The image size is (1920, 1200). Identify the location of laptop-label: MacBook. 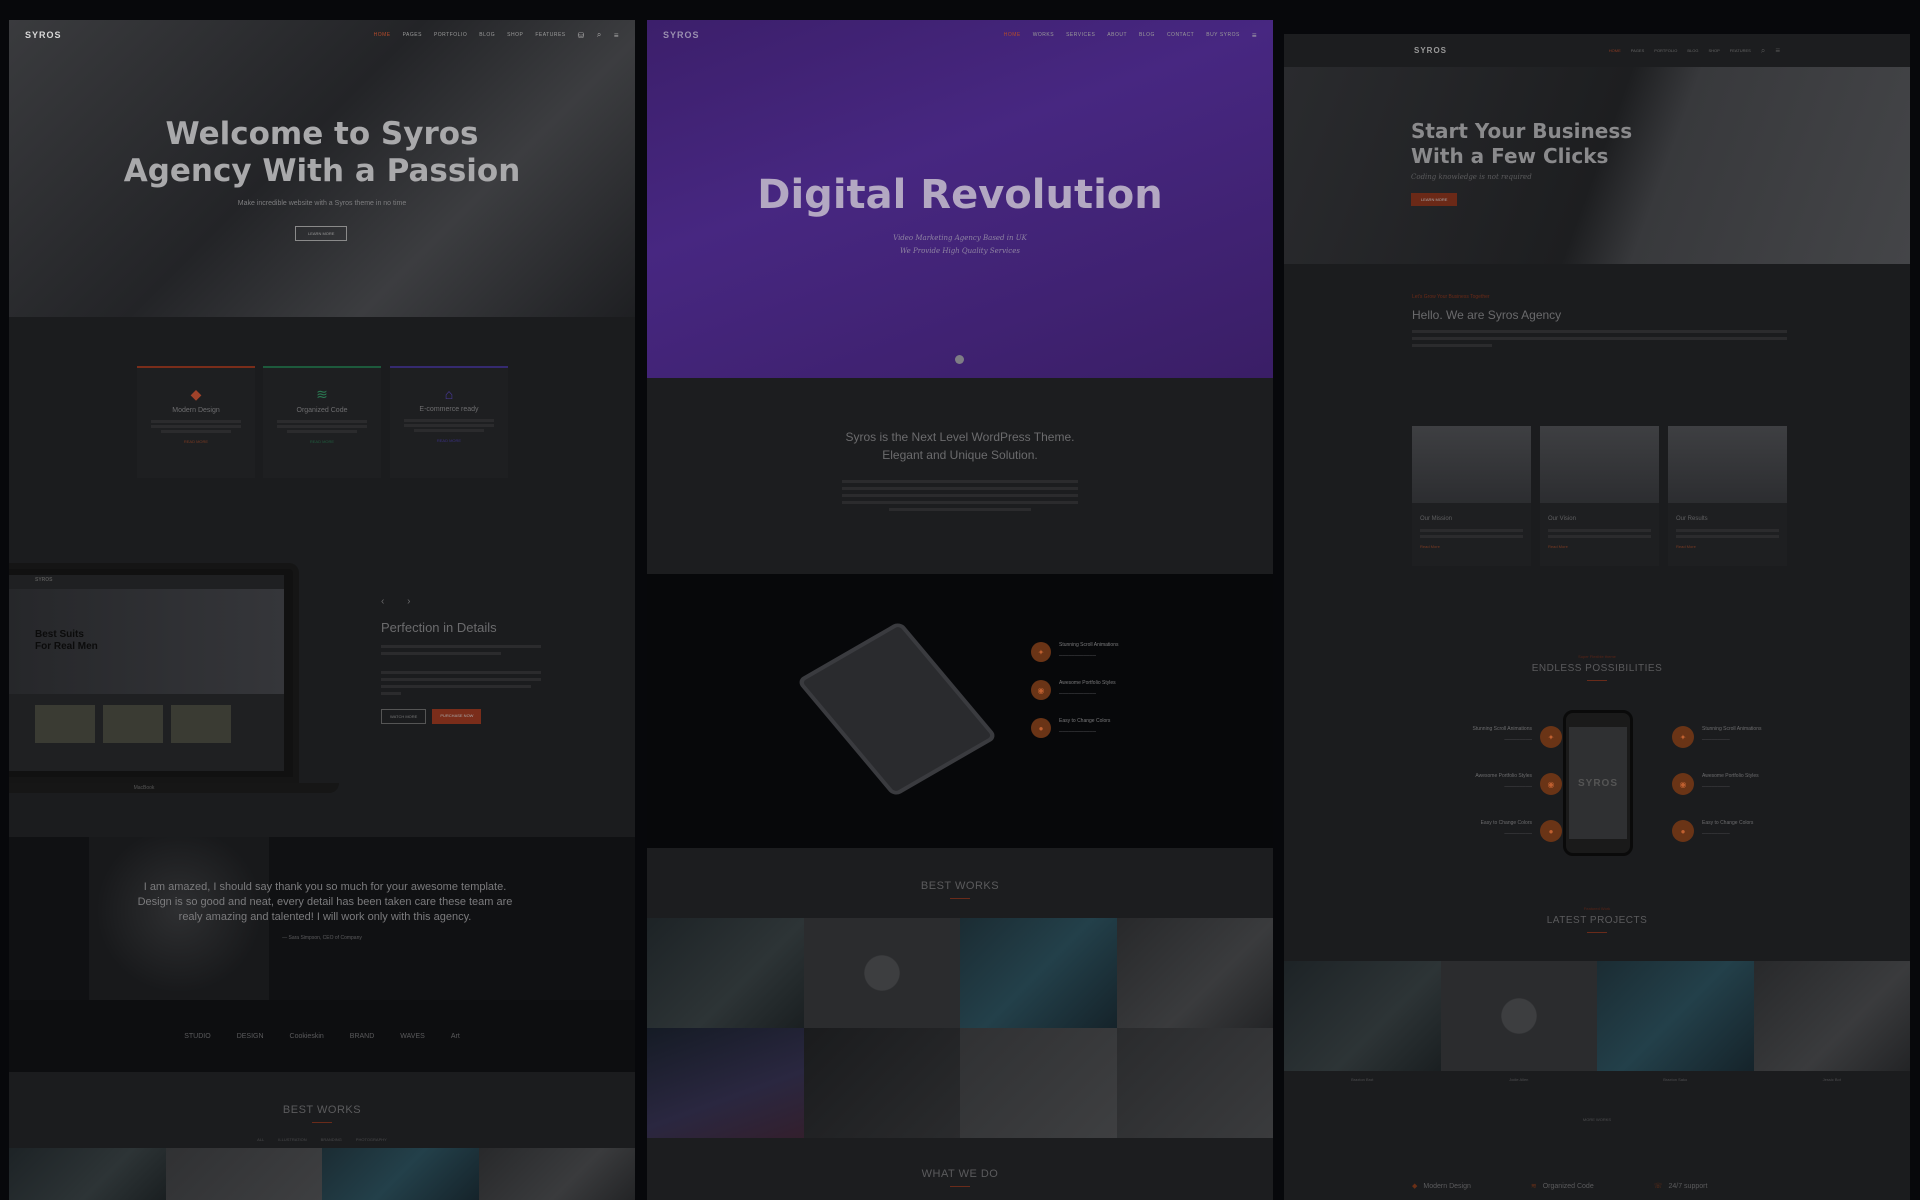
(144, 788).